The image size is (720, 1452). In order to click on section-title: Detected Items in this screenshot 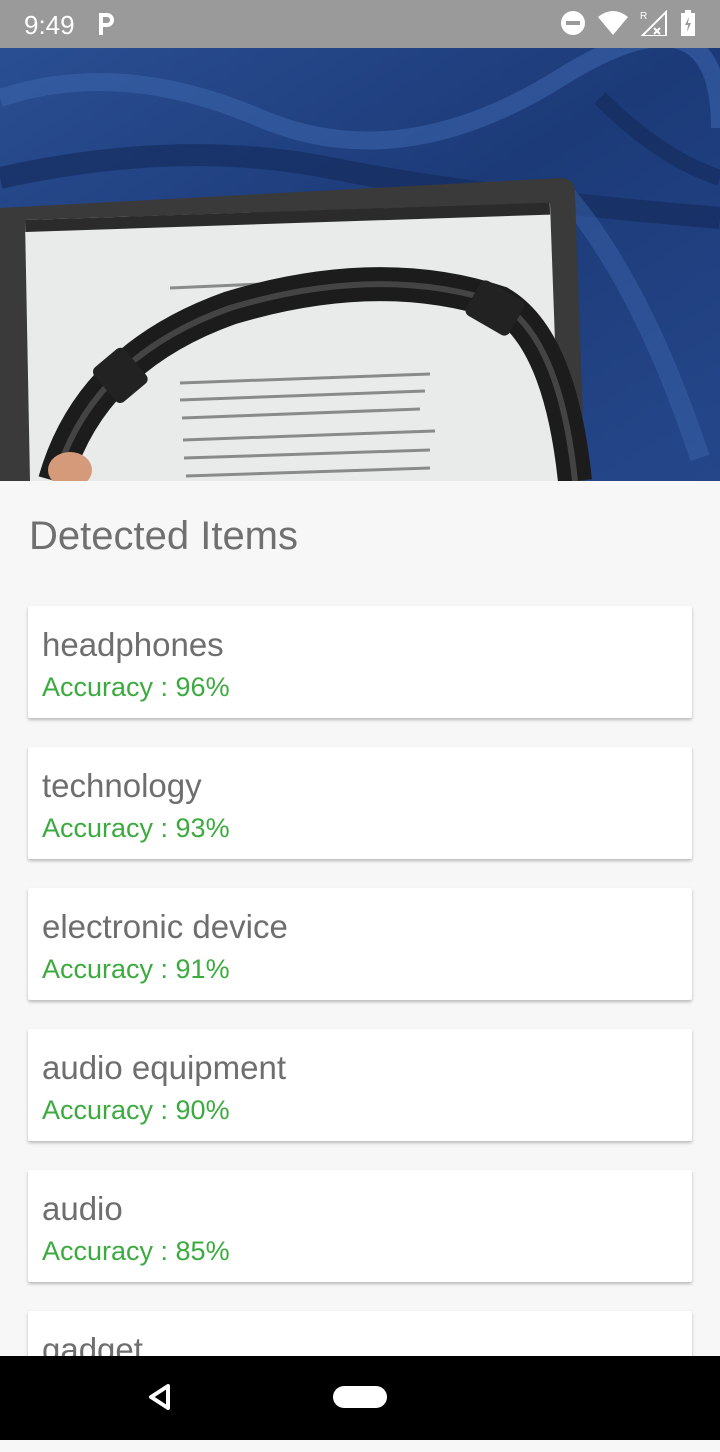, I will do `click(164, 536)`.